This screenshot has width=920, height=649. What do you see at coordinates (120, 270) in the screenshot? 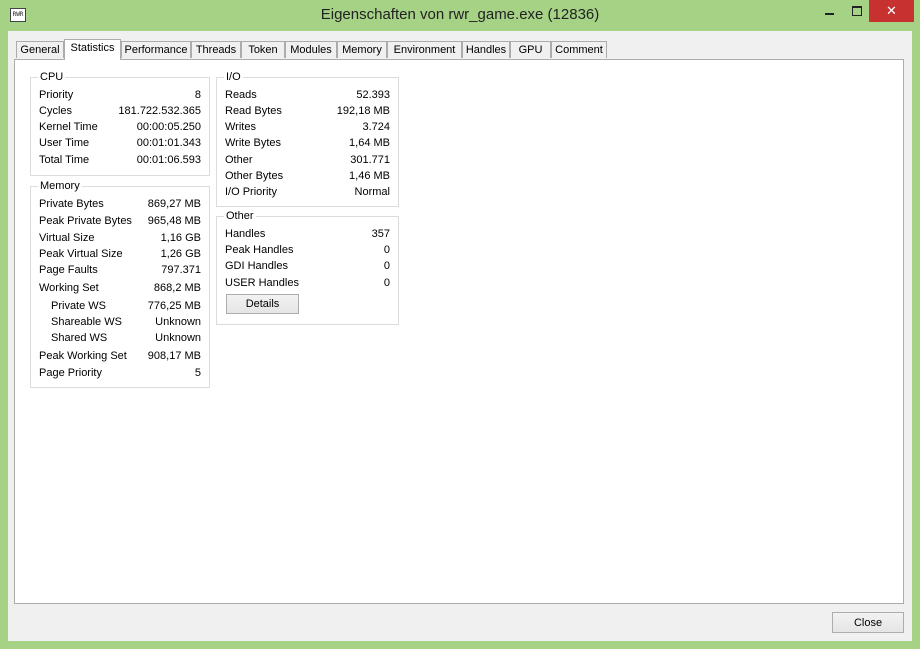
I see `memory-row-page-faults: Page Faults 797.371` at bounding box center [120, 270].